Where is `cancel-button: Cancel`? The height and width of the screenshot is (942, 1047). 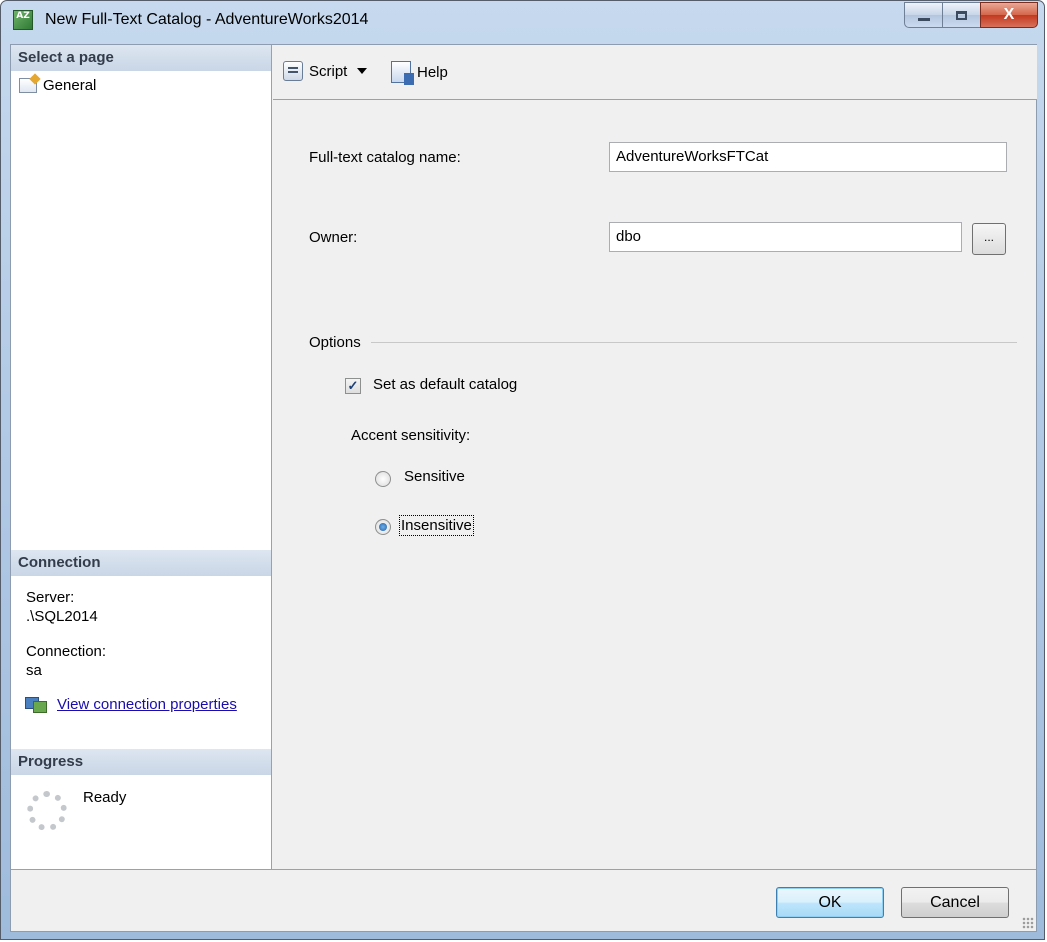
cancel-button: Cancel is located at coordinates (955, 902).